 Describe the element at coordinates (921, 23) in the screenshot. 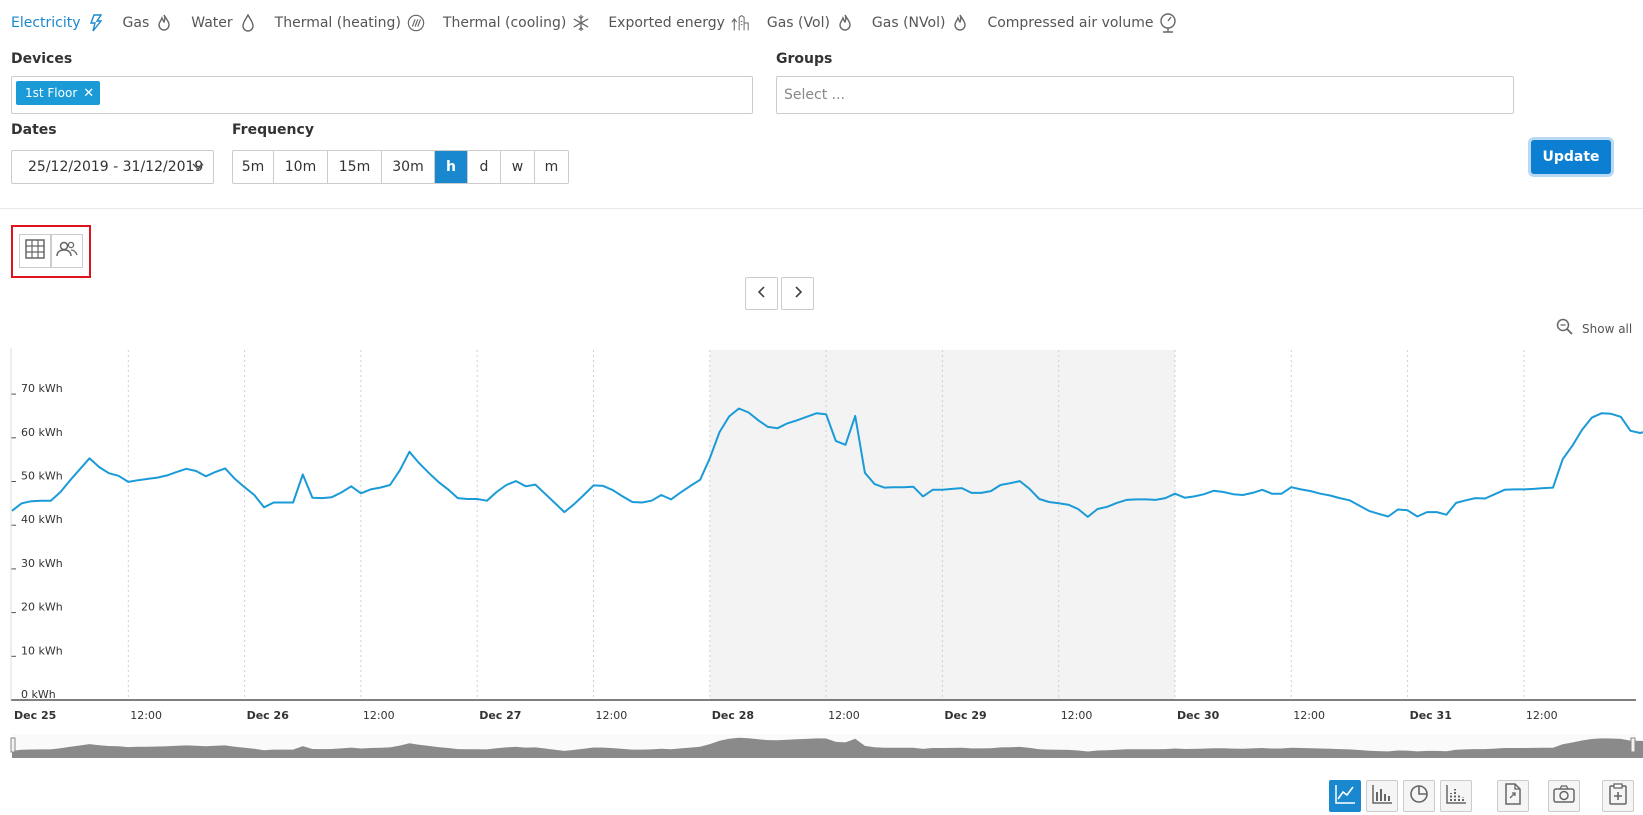

I see `tab-gas-nvol: Gas (NVol)` at that location.